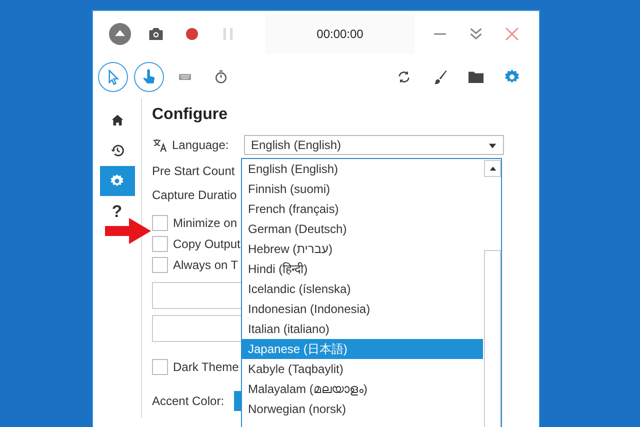 The width and height of the screenshot is (640, 427). I want to click on checkbox-label: Minimize on, so click(205, 223).